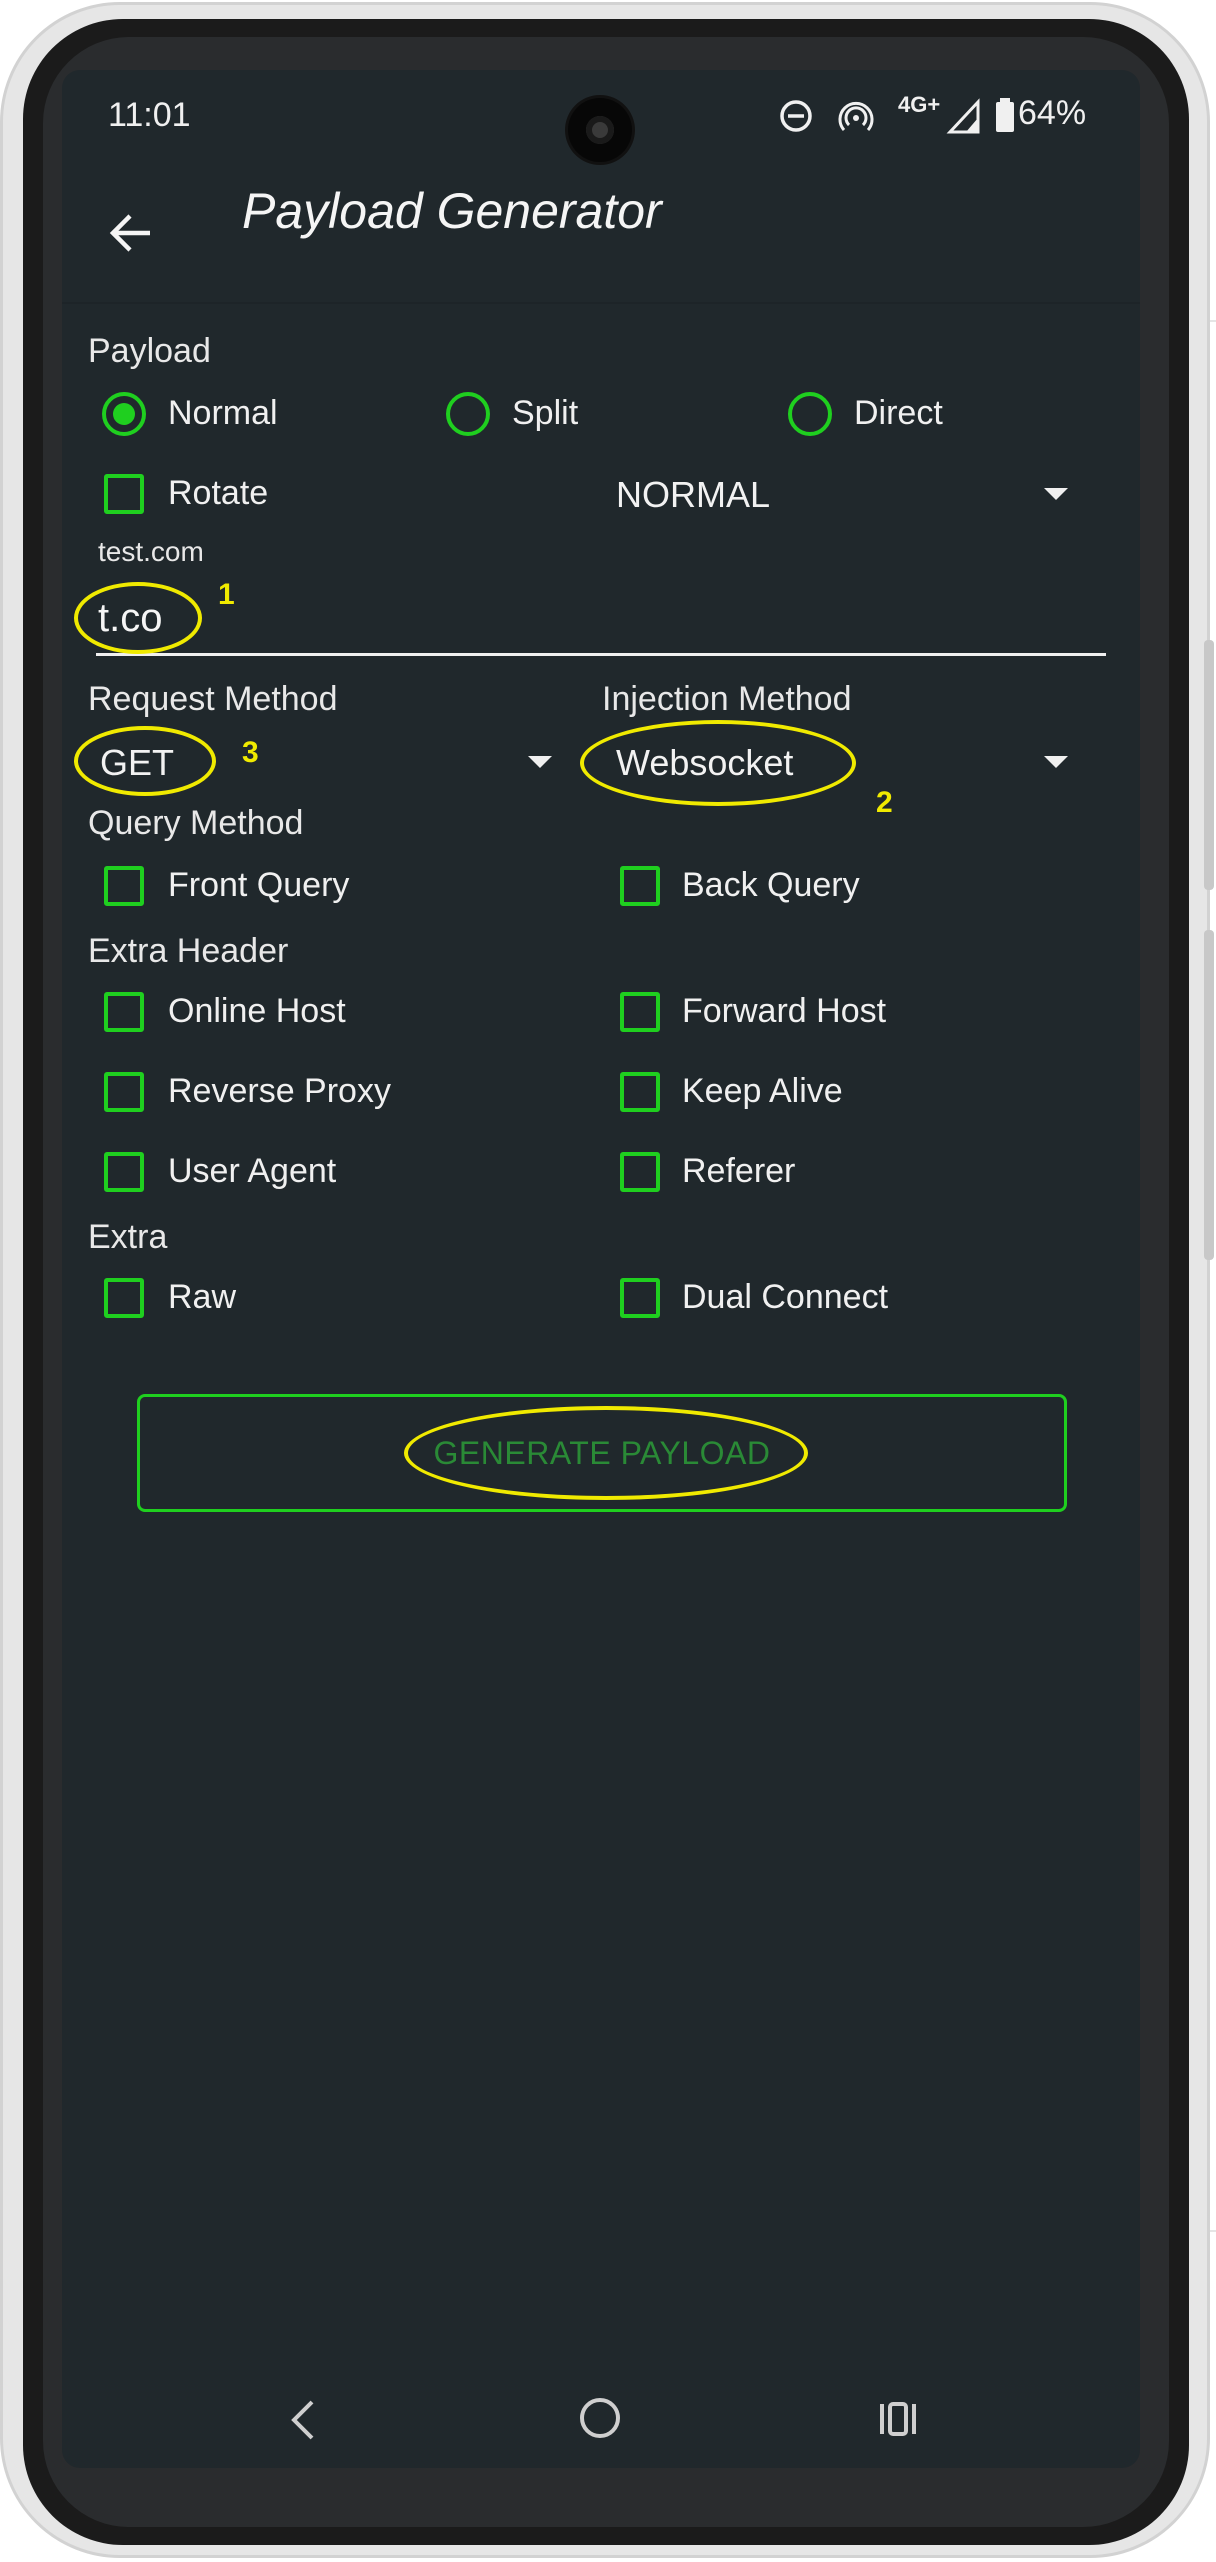  What do you see at coordinates (771, 885) in the screenshot?
I see `back-query-label: Back Query` at bounding box center [771, 885].